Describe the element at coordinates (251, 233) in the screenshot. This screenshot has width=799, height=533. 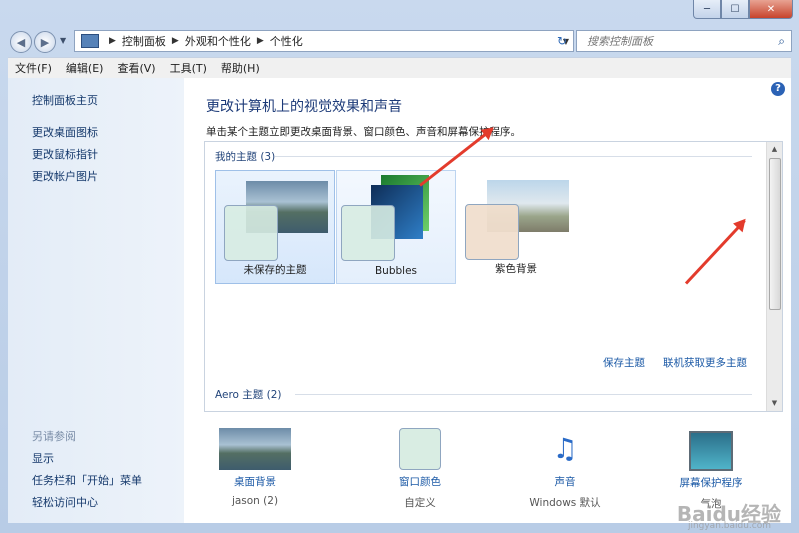
I see `unsaved-color-swatch` at that location.